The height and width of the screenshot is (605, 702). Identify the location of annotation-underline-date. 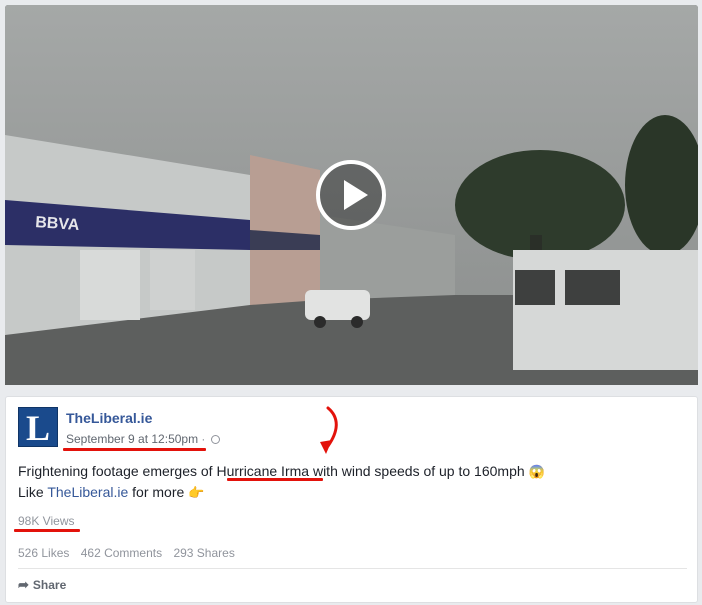
(134, 449).